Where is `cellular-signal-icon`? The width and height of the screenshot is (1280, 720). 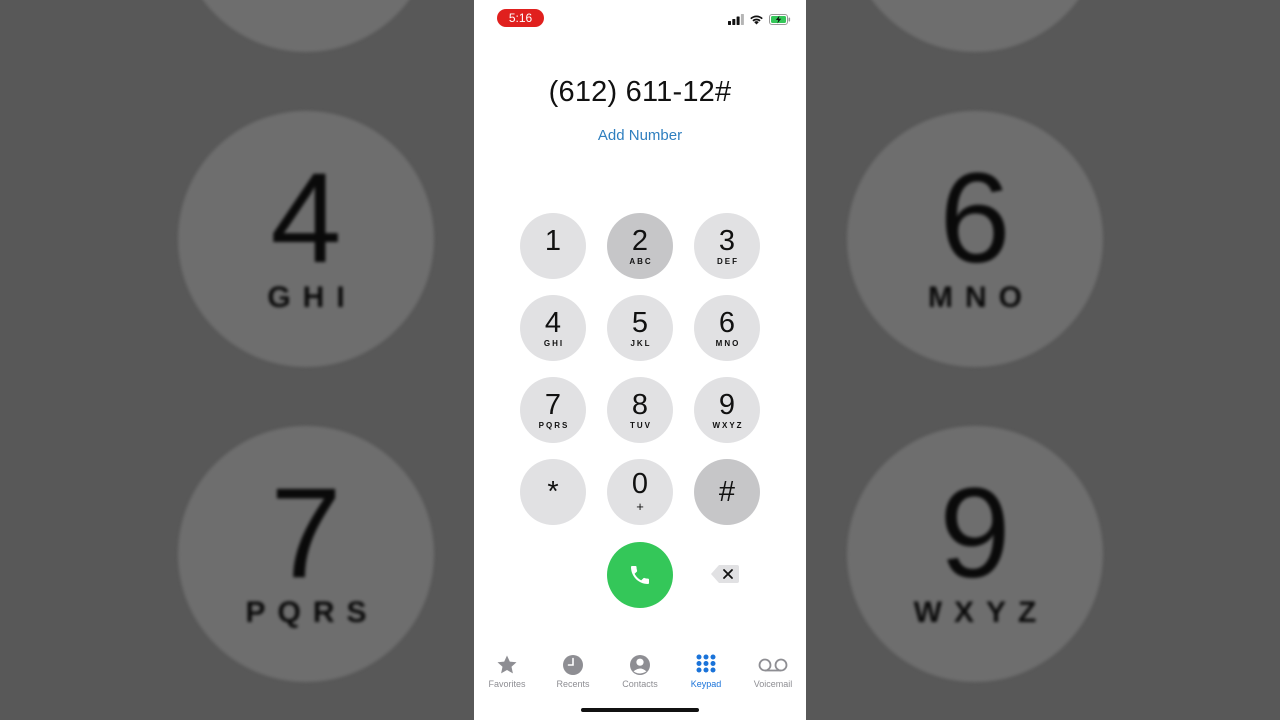 cellular-signal-icon is located at coordinates (736, 19).